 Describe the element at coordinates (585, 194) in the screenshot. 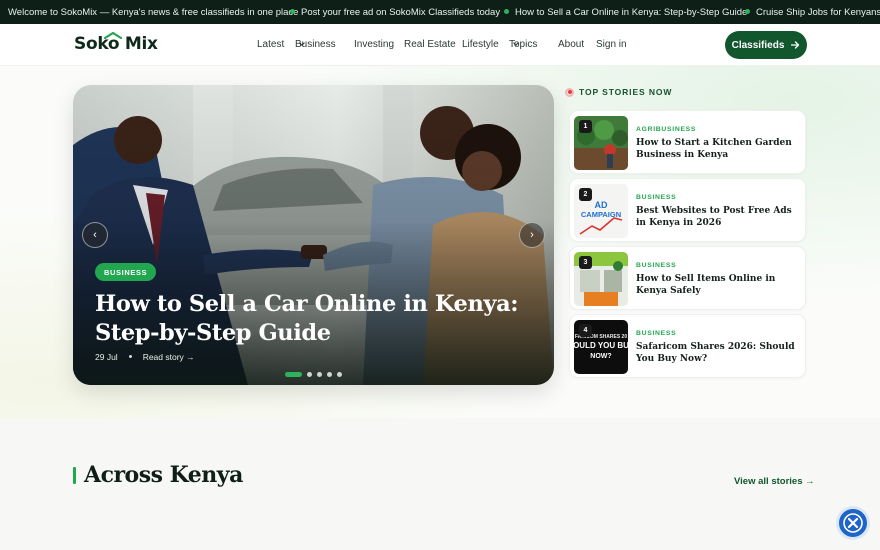

I see `story-rank: 2` at that location.